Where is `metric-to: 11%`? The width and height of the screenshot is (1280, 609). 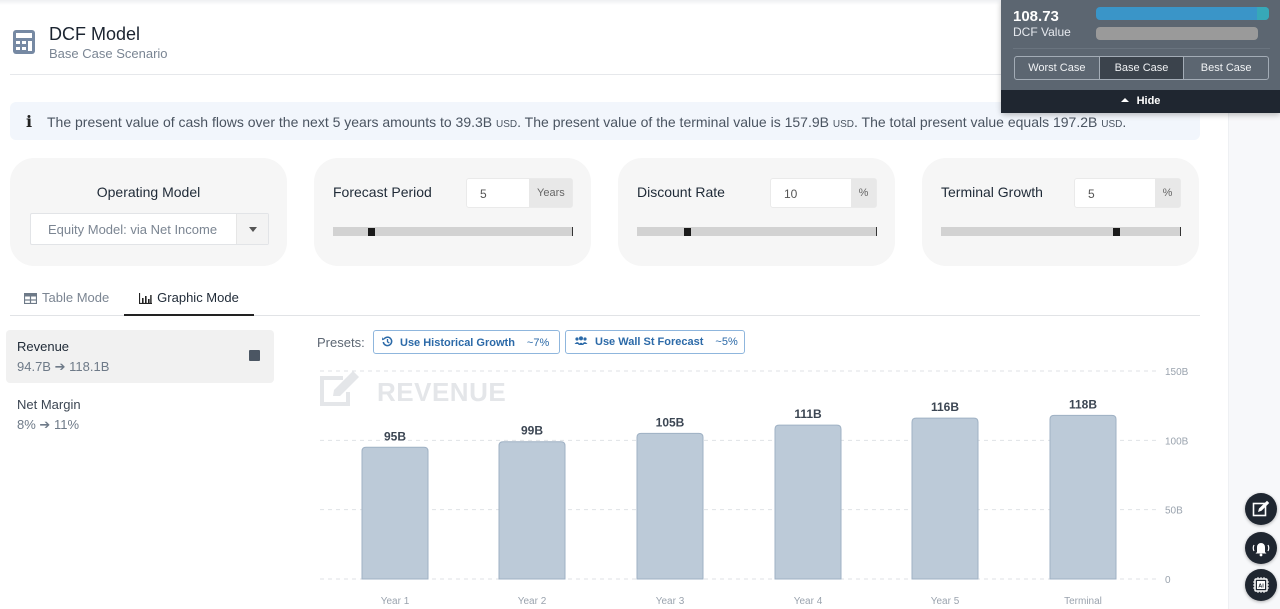 metric-to: 11% is located at coordinates (66, 424).